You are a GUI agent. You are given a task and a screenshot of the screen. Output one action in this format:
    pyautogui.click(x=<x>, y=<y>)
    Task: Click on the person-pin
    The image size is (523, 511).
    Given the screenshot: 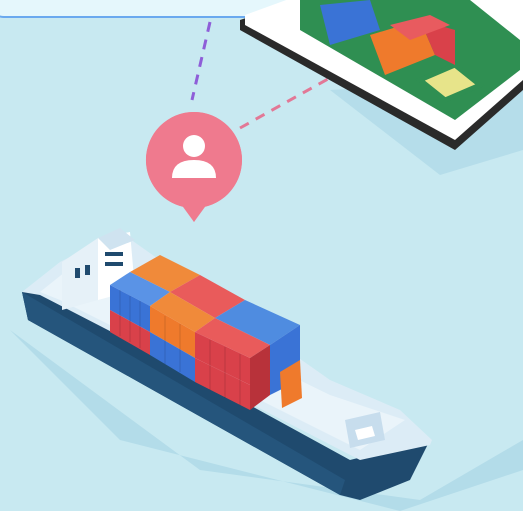 What is the action you would take?
    pyautogui.click(x=193, y=167)
    